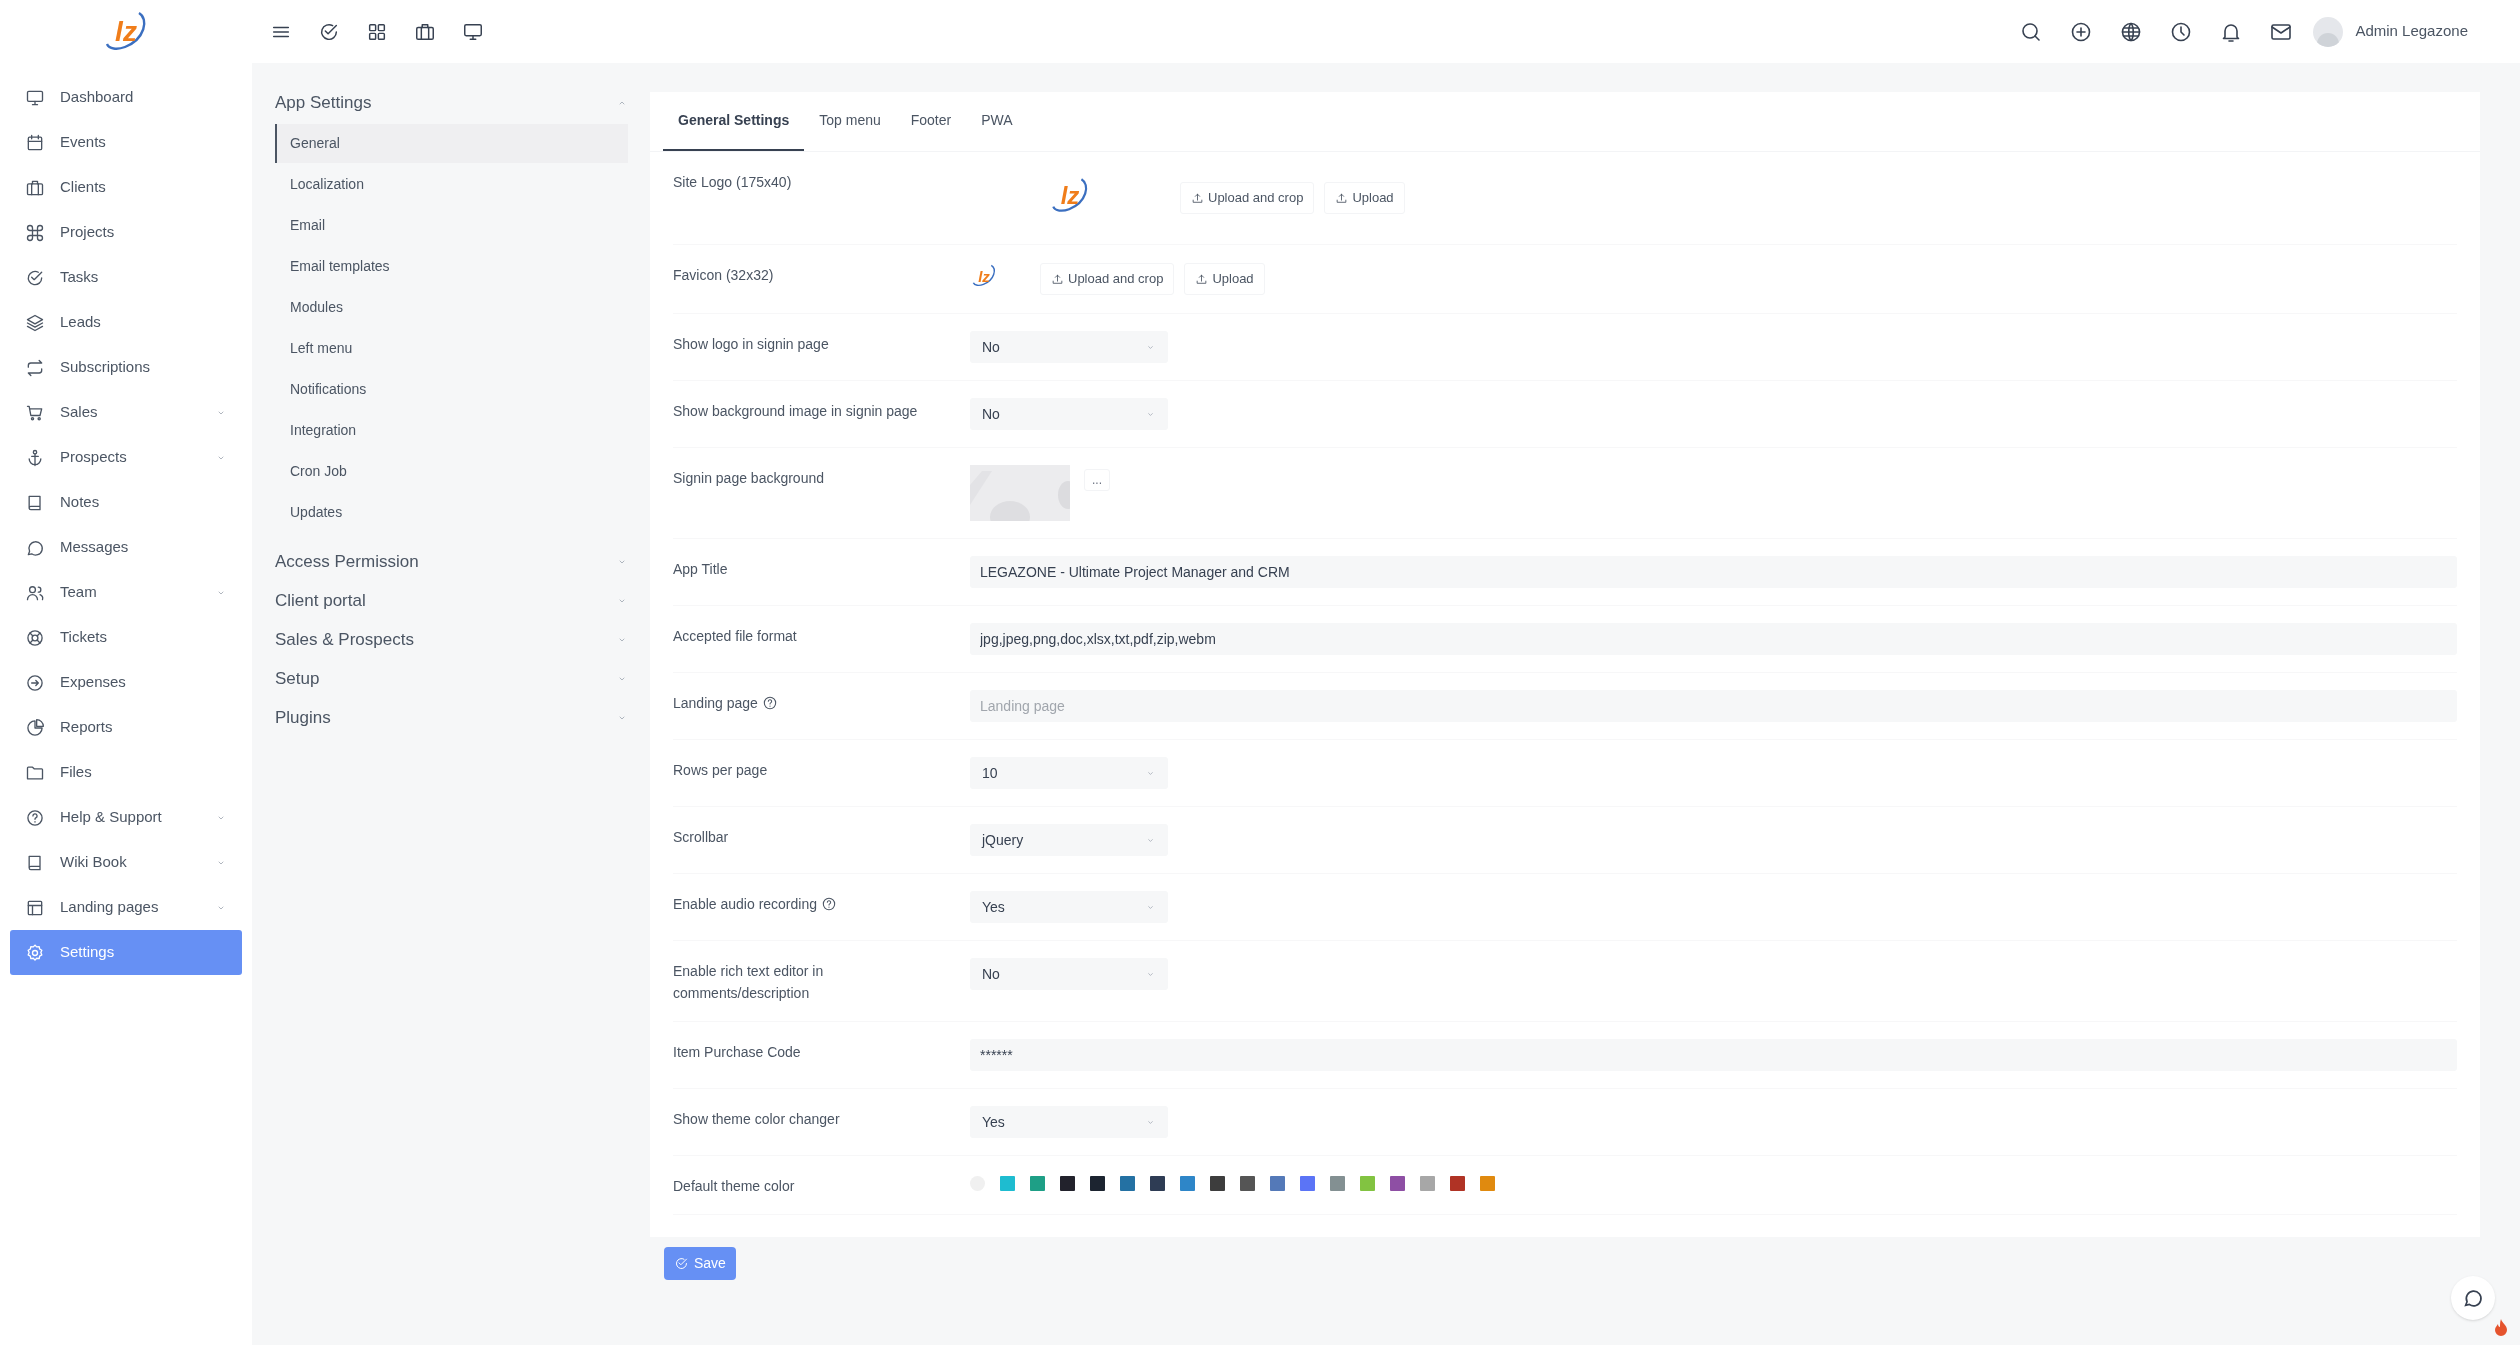 Image resolution: width=2520 pixels, height=1345 pixels. I want to click on field-label: Signin page background, so click(748, 478).